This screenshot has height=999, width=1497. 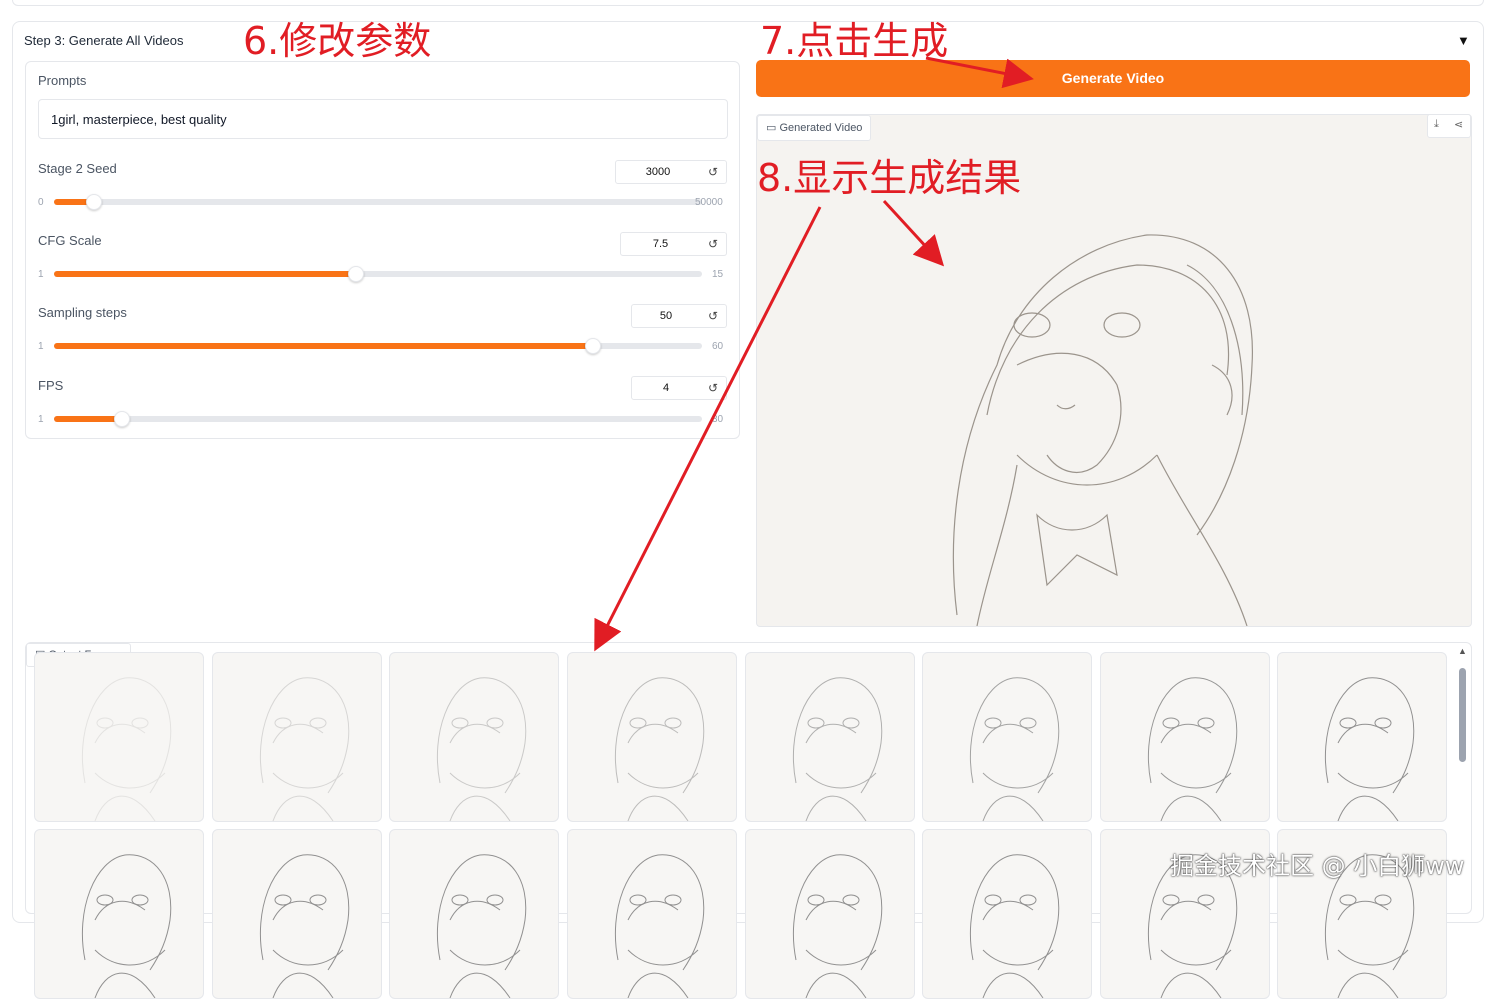 I want to click on arrow-to-frames, so click(x=708, y=429).